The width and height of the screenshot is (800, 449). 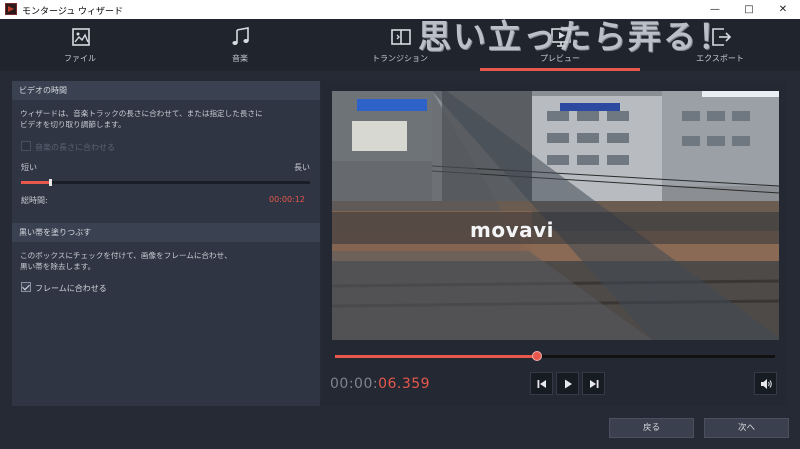 What do you see at coordinates (240, 36) in the screenshot?
I see `music-icon` at bounding box center [240, 36].